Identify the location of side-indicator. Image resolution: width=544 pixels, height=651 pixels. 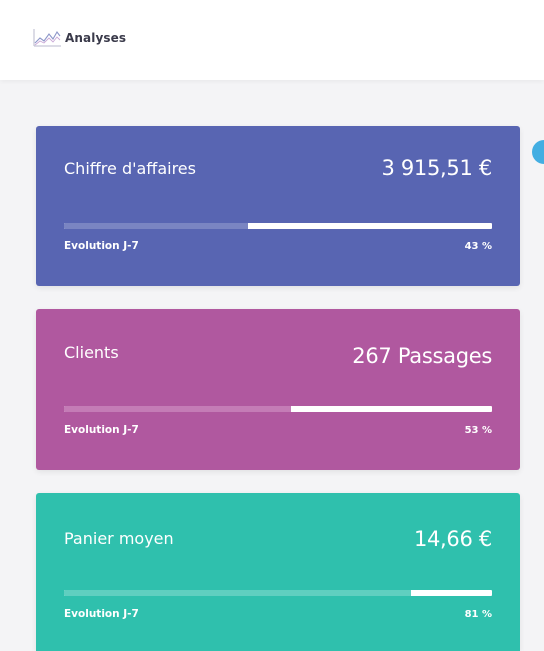
(538, 152).